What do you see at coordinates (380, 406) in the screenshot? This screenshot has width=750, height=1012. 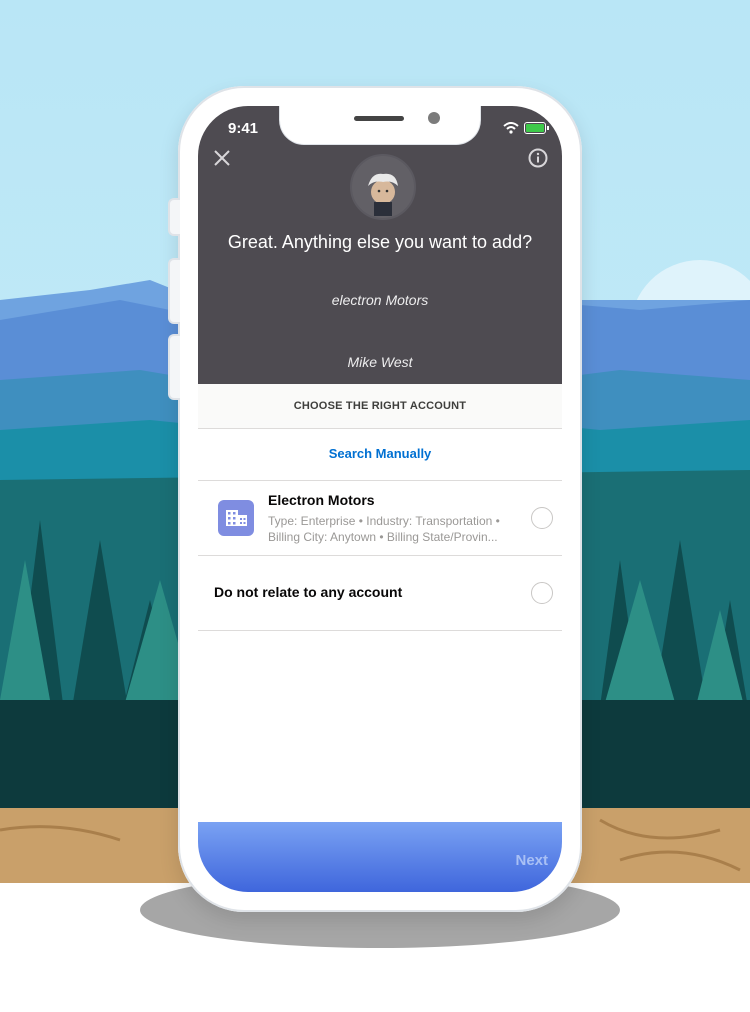 I see `section-header: CHOOSE THE RIGHT ACCOUNT` at bounding box center [380, 406].